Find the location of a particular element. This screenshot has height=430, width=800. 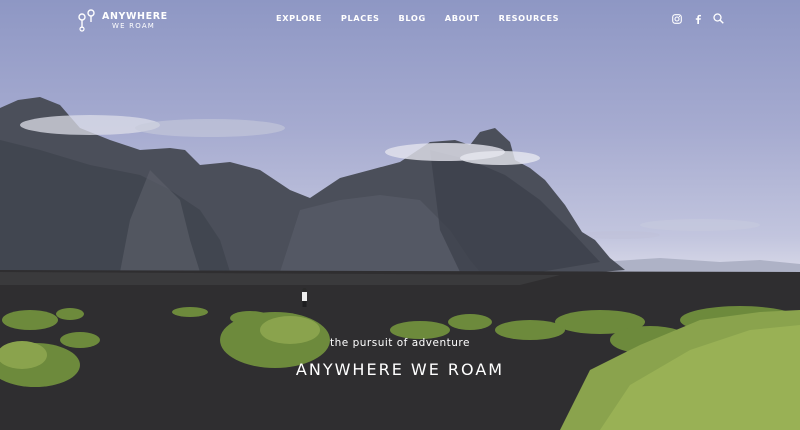

nav-resources: RESOURCES is located at coordinates (529, 18).